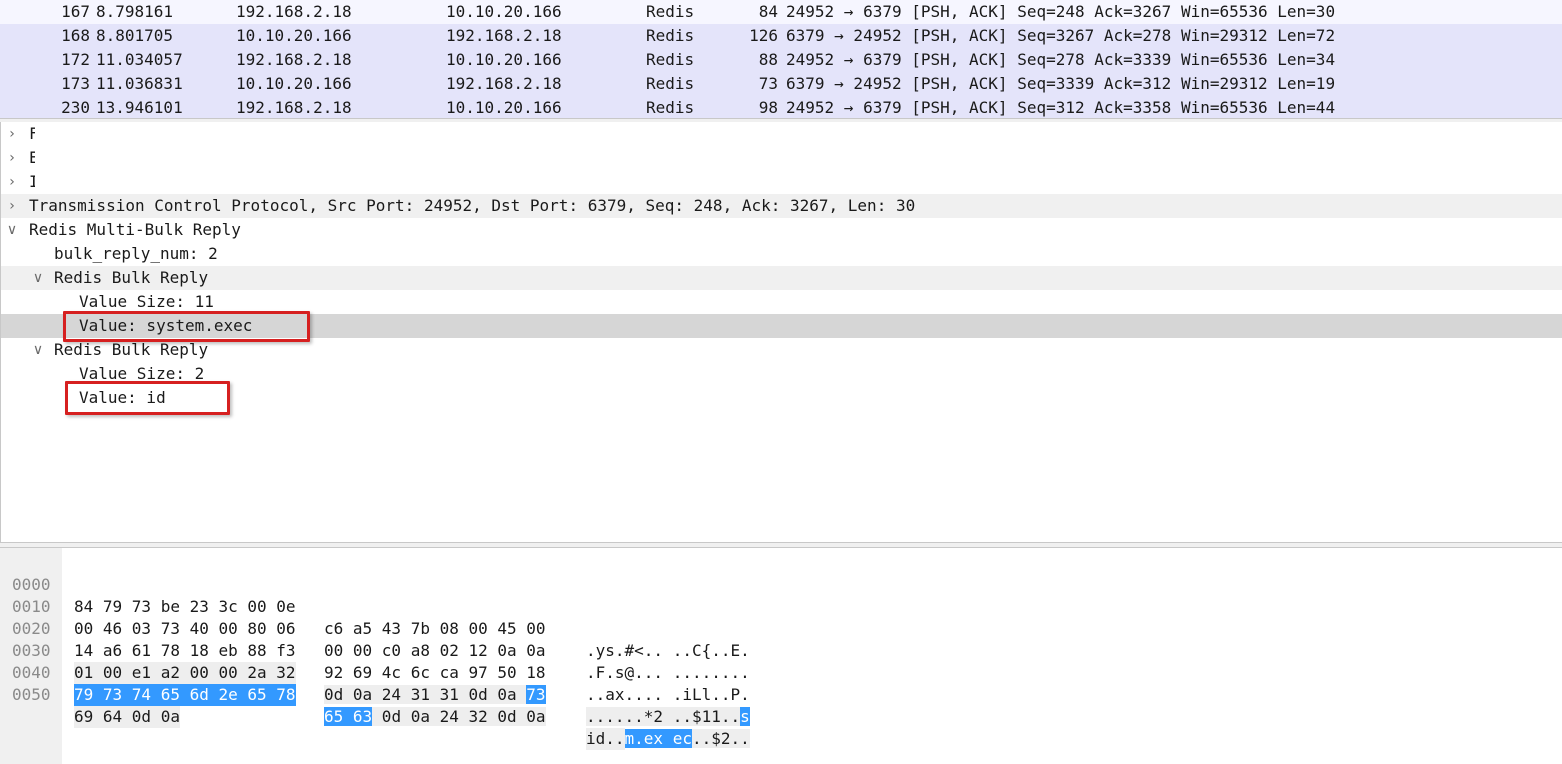 The height and width of the screenshot is (764, 1562). What do you see at coordinates (348, 716) in the screenshot?
I see `hex-bytes-selected: 65 63` at bounding box center [348, 716].